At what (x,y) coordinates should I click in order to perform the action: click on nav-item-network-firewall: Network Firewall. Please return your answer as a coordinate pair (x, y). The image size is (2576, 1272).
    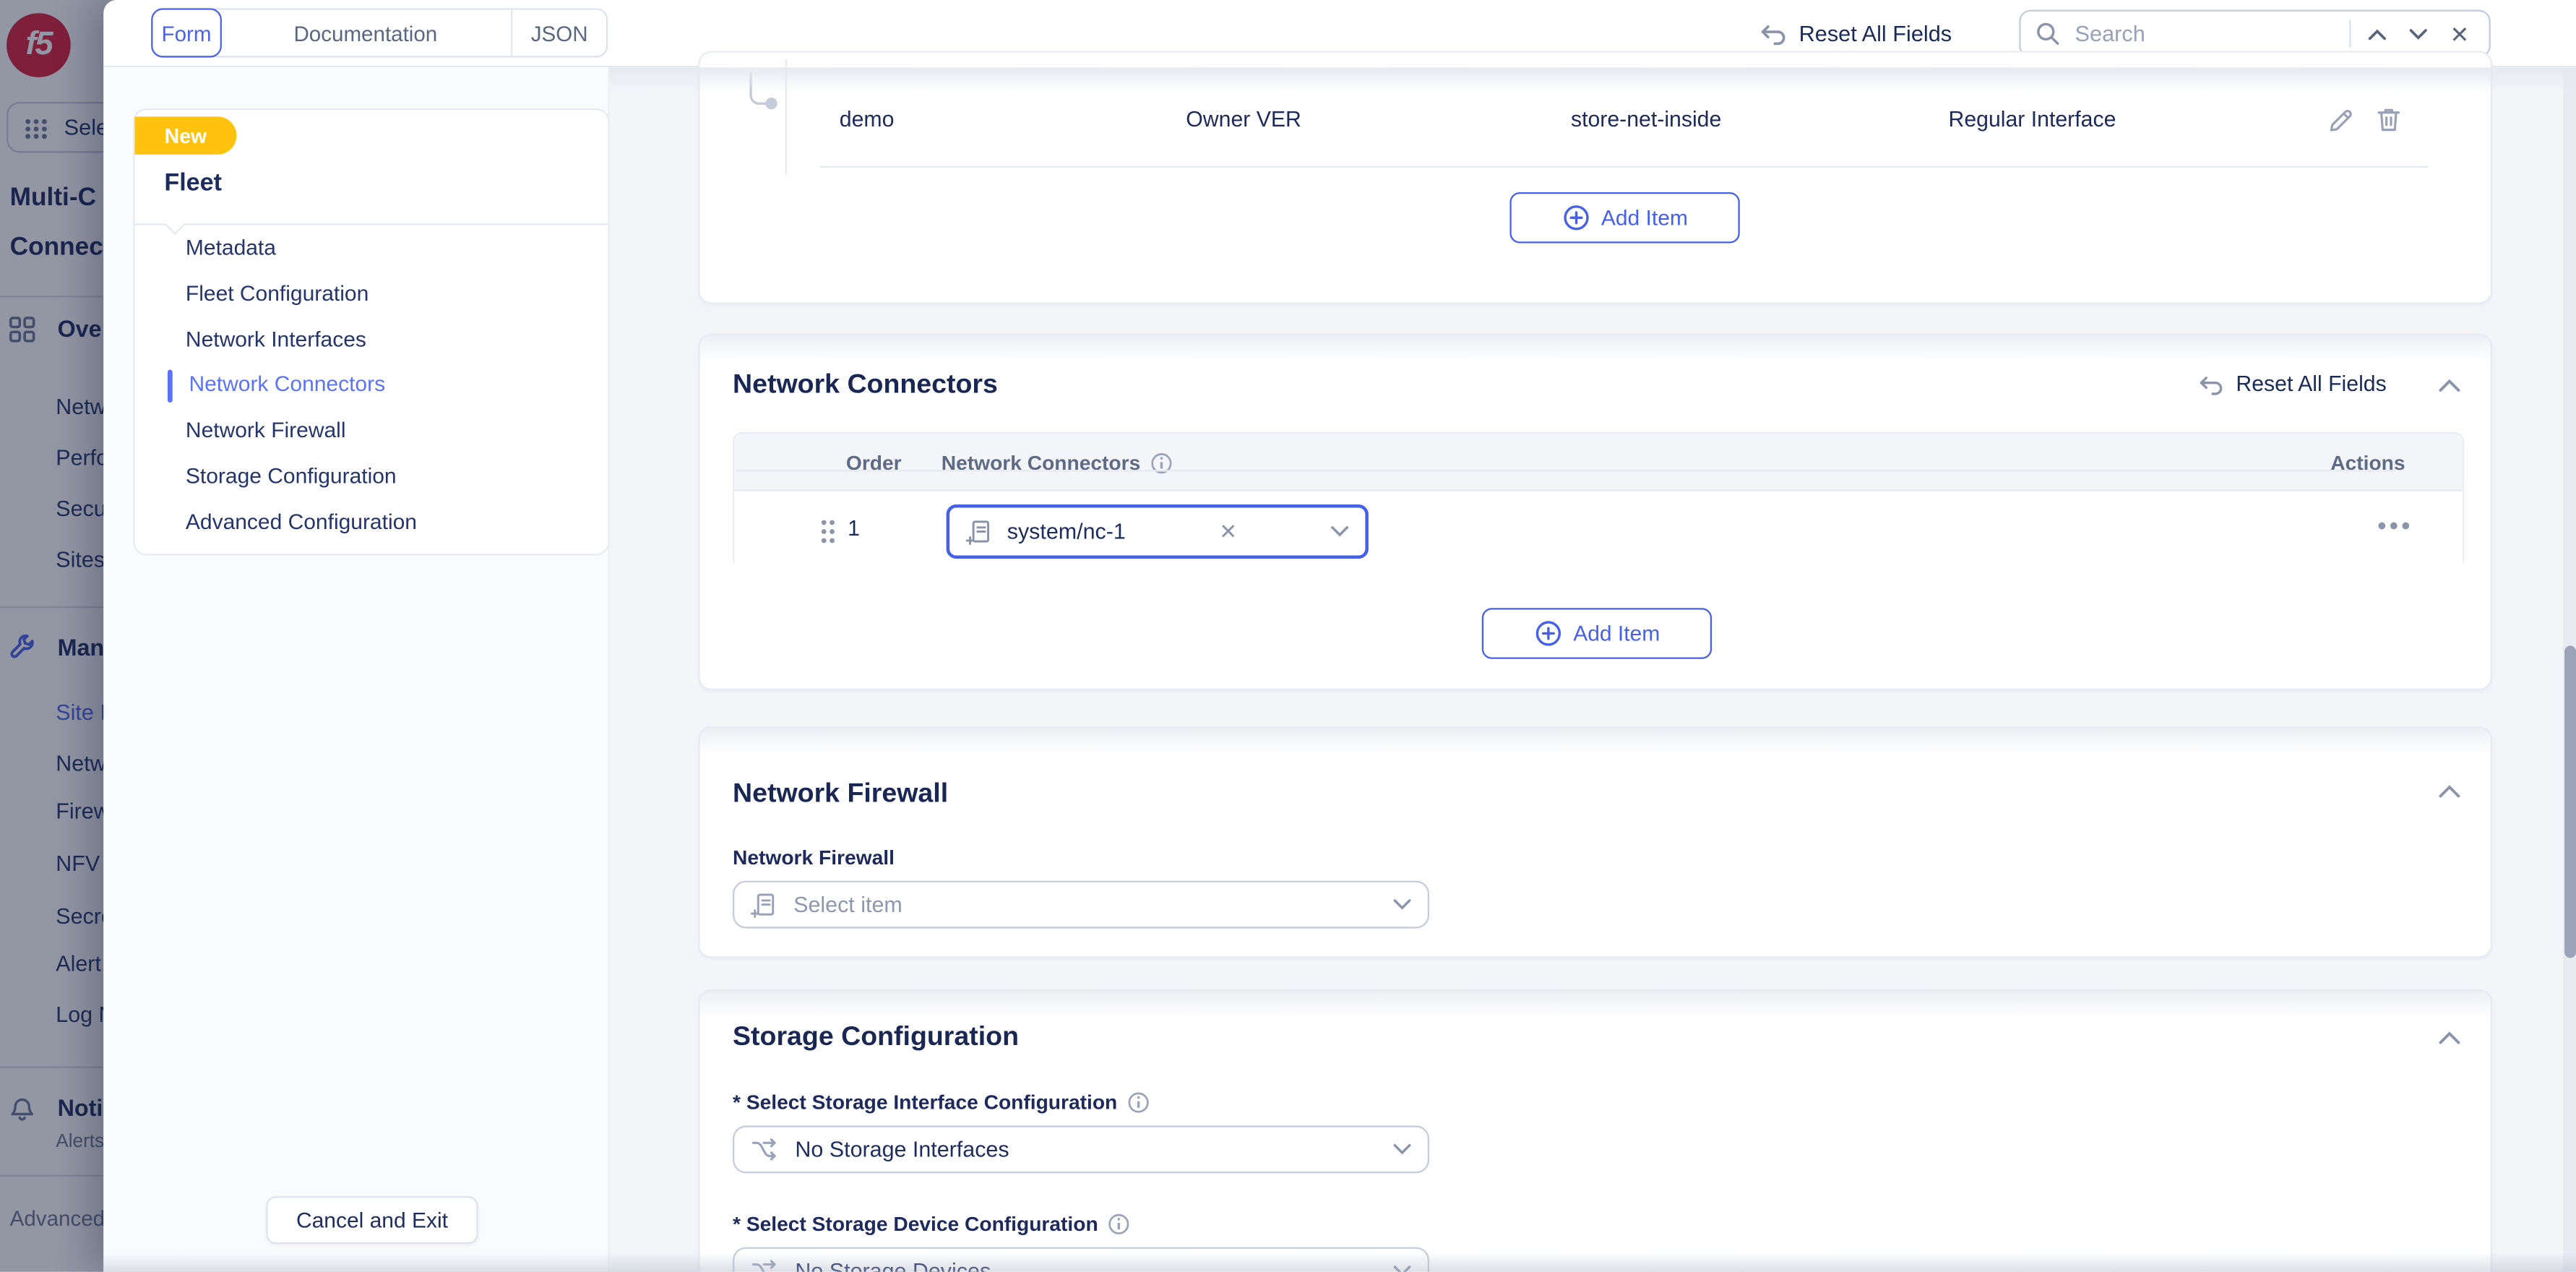
    Looking at the image, I should click on (266, 430).